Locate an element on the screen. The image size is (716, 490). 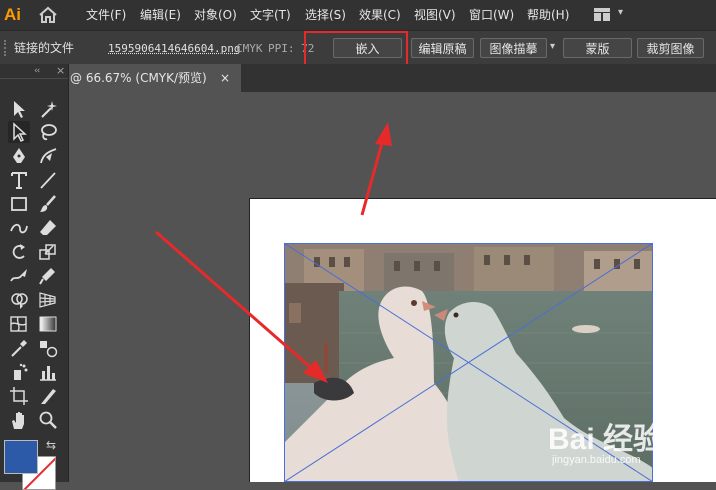
rectangle-tool-icon is located at coordinates (19, 204).